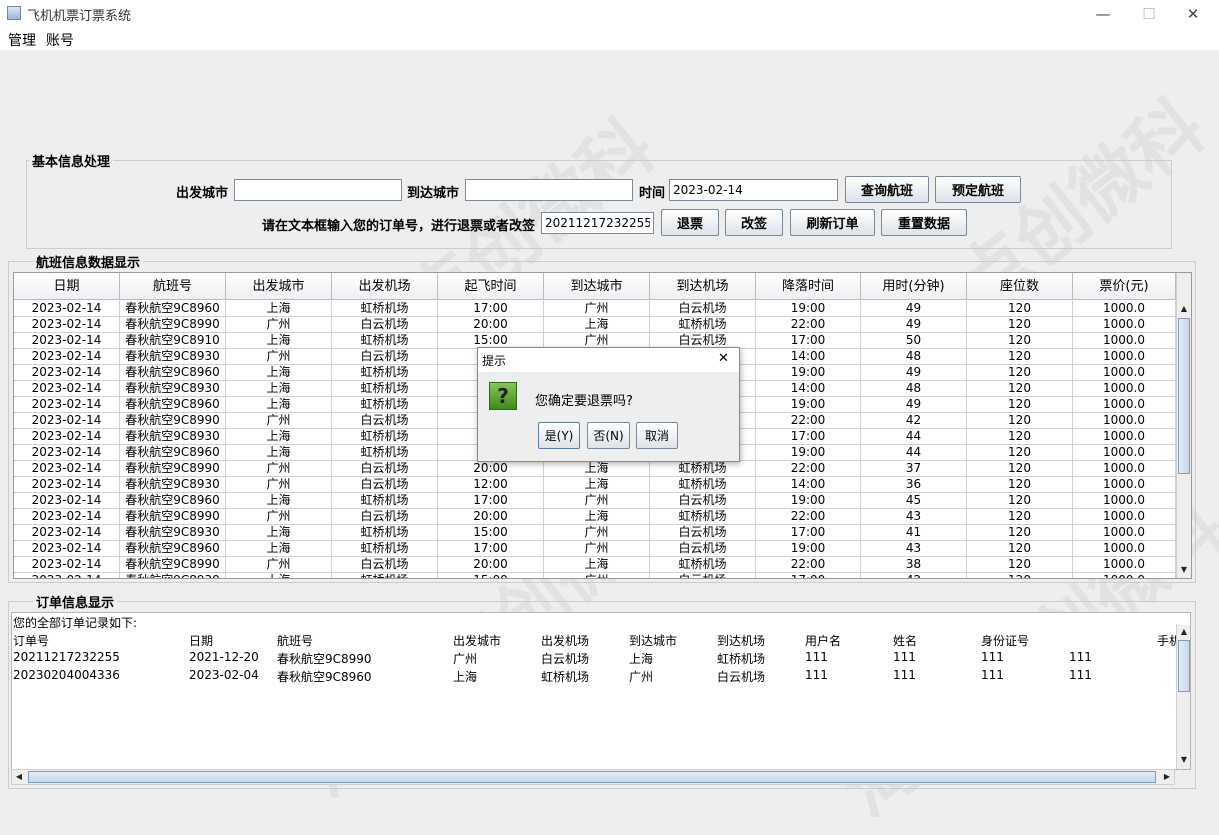  What do you see at coordinates (1124, 286) in the screenshot?
I see `column-header: 票价(元)` at bounding box center [1124, 286].